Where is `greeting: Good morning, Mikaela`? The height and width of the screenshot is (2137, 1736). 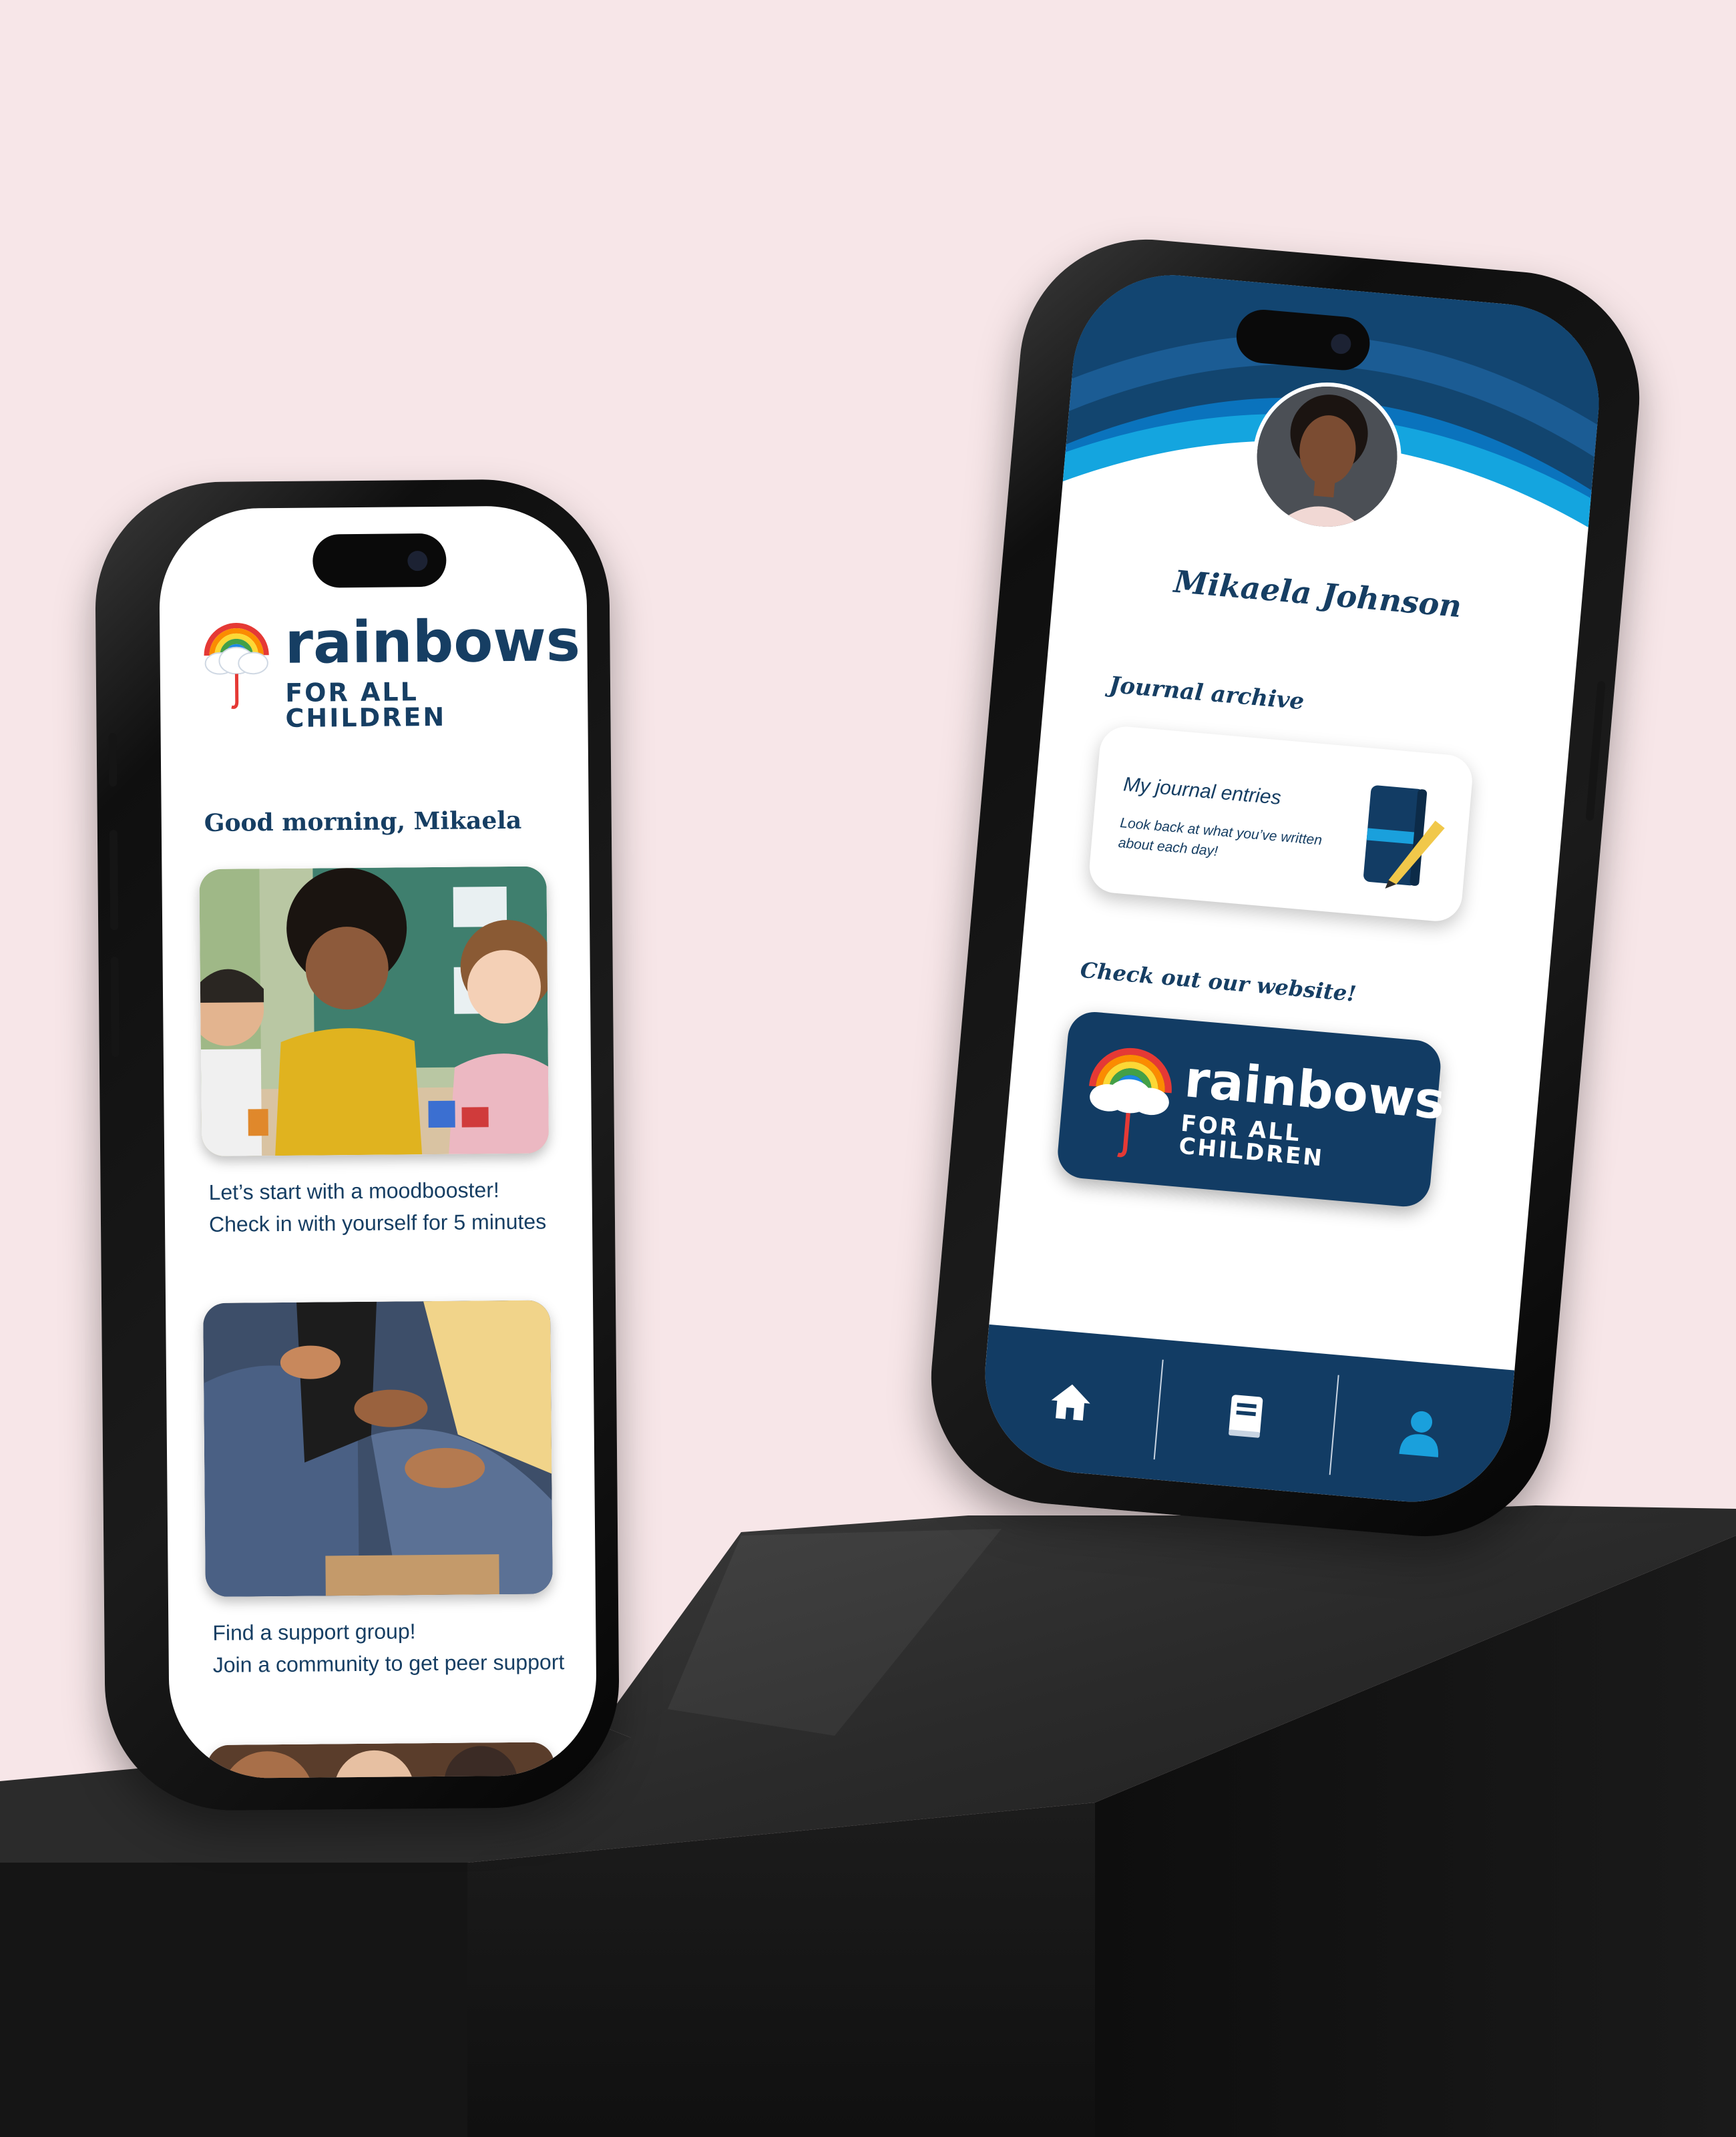 greeting: Good morning, Mikaela is located at coordinates (363, 821).